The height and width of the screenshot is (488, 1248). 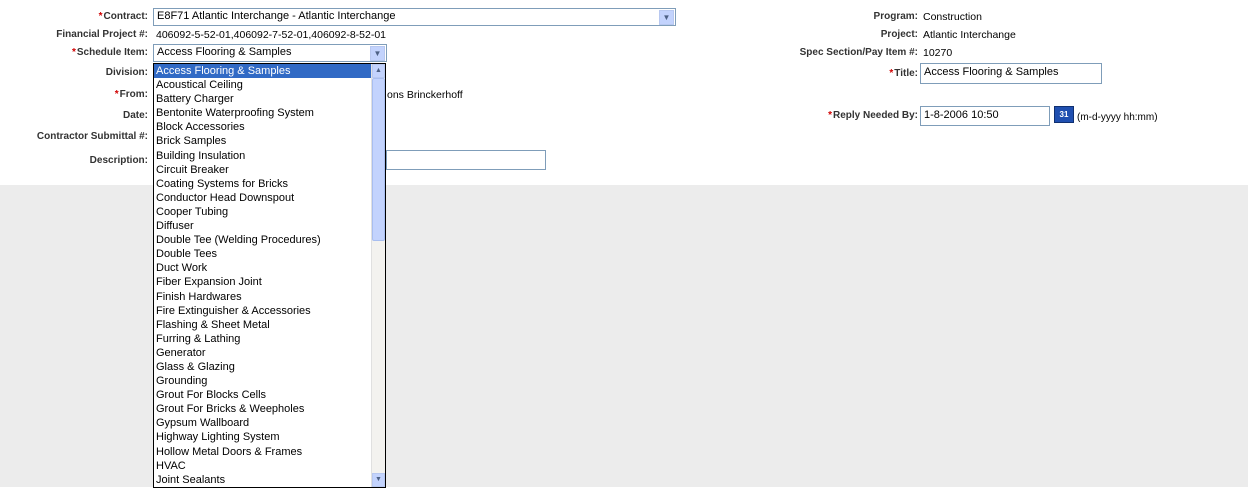 What do you see at coordinates (269, 311) in the screenshot?
I see `dropdown-option: Fire Extinguisher & Accessories` at bounding box center [269, 311].